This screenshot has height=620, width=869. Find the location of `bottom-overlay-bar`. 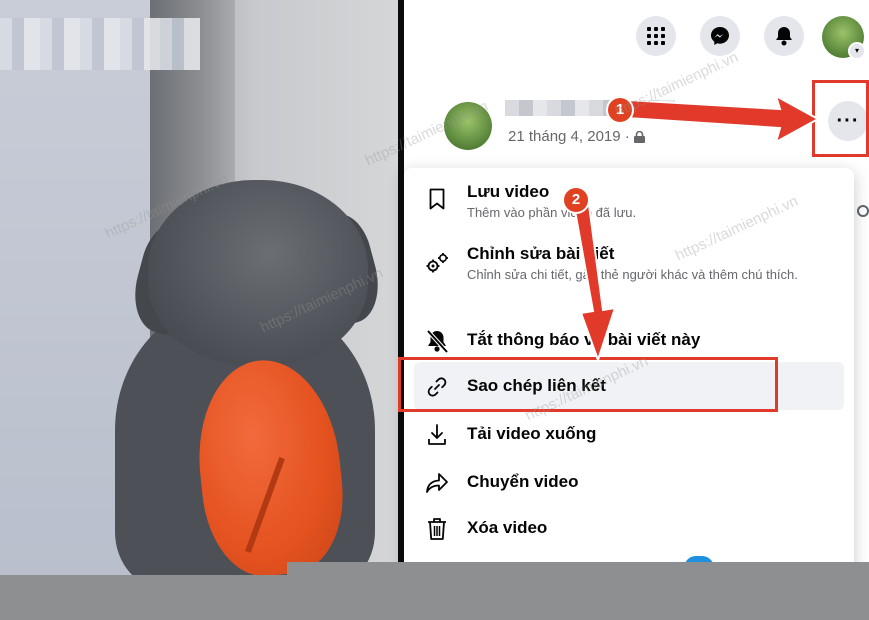

bottom-overlay-bar is located at coordinates (434, 597).